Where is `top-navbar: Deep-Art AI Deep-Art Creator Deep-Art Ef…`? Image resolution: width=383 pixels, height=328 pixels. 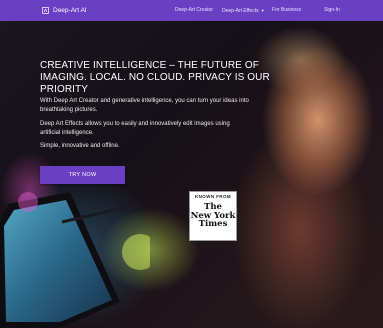 top-navbar: Deep-Art AI Deep-Art Creator Deep-Art Ef… is located at coordinates (191, 10).